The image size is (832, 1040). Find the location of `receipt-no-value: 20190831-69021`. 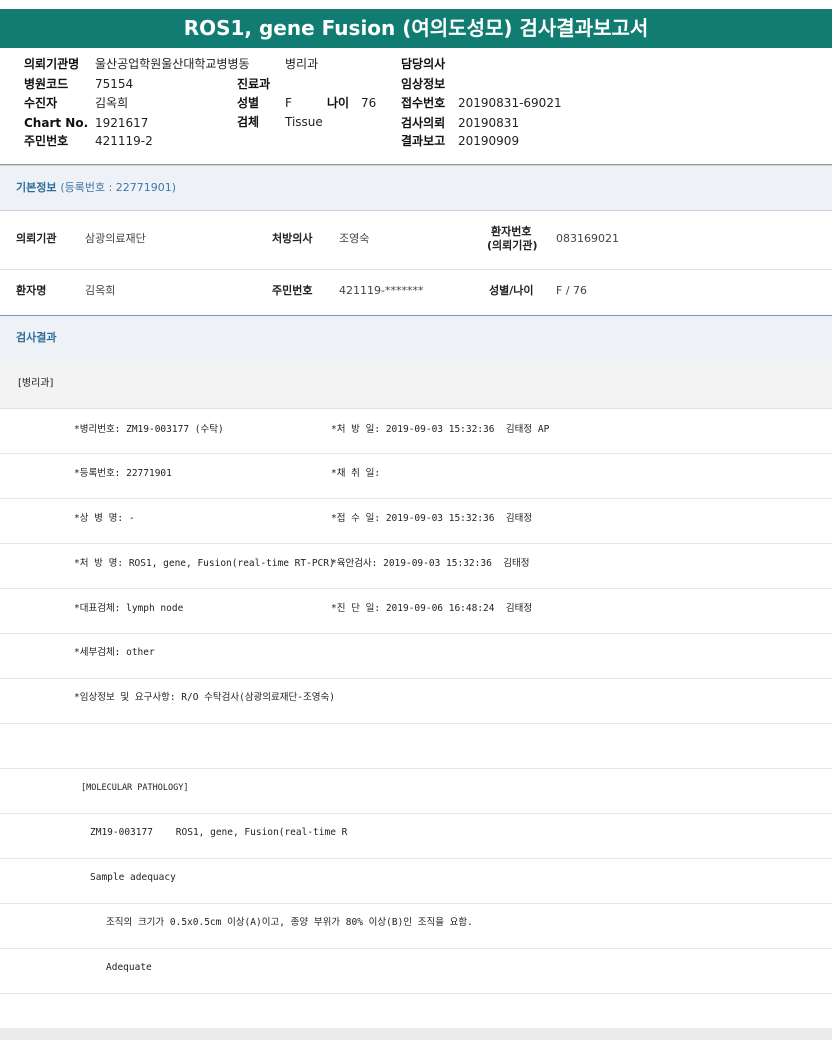

receipt-no-value: 20190831-69021 is located at coordinates (510, 103).